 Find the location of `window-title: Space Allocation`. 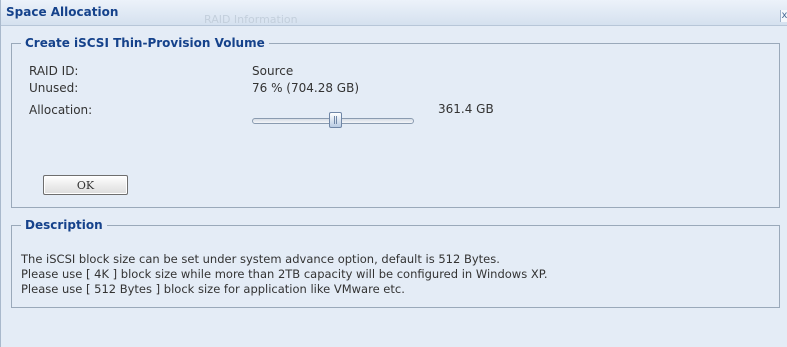

window-title: Space Allocation is located at coordinates (62, 12).